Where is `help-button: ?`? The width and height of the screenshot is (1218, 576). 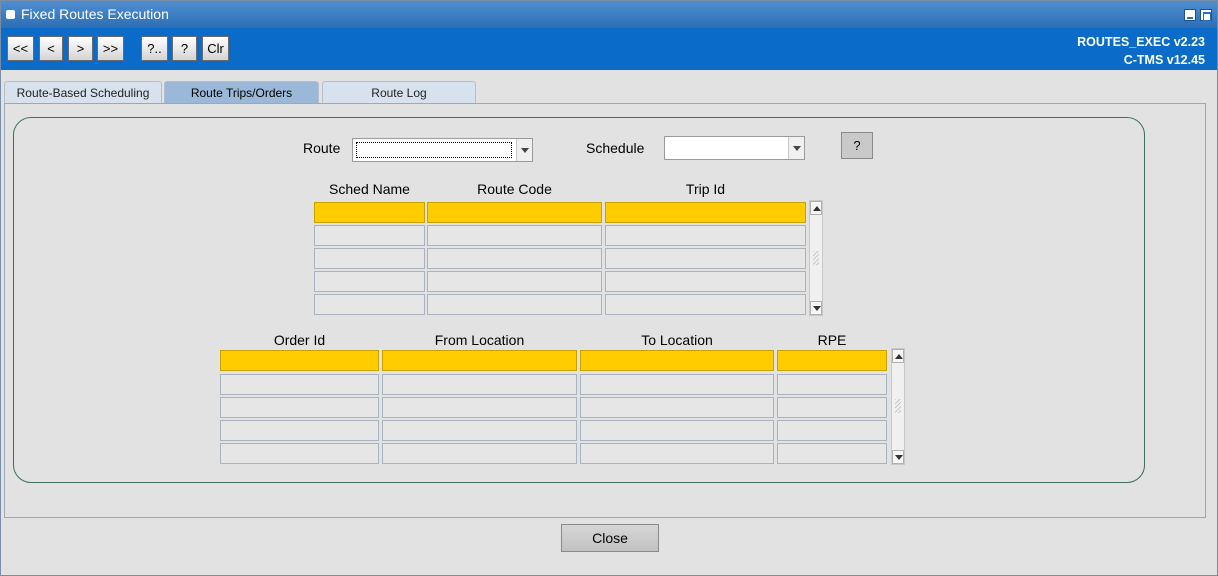 help-button: ? is located at coordinates (184, 48).